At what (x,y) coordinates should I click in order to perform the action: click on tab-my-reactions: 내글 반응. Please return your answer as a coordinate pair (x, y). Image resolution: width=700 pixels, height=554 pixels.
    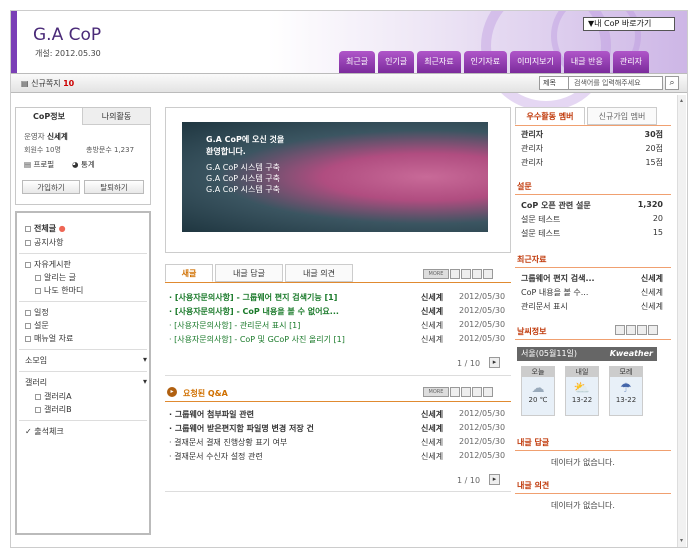
    Looking at the image, I should click on (586, 62).